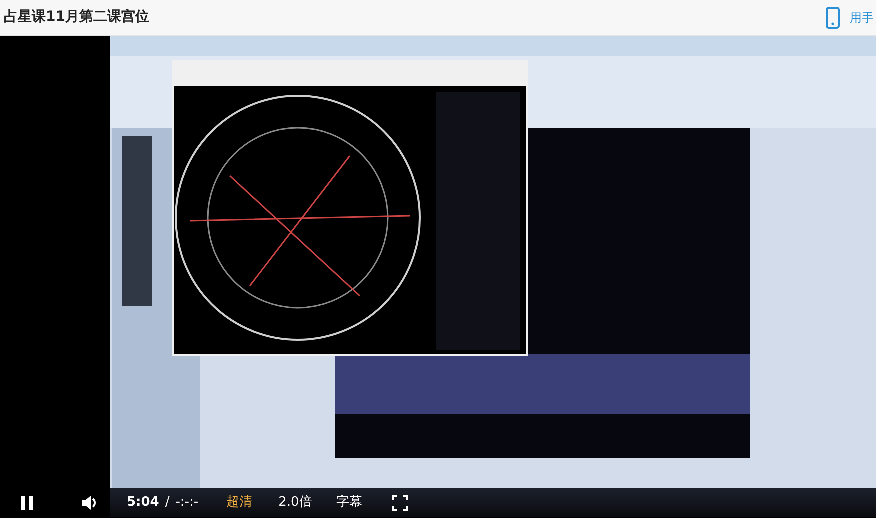  Describe the element at coordinates (349, 503) in the screenshot. I see `subtitles-button: 字幕` at that location.